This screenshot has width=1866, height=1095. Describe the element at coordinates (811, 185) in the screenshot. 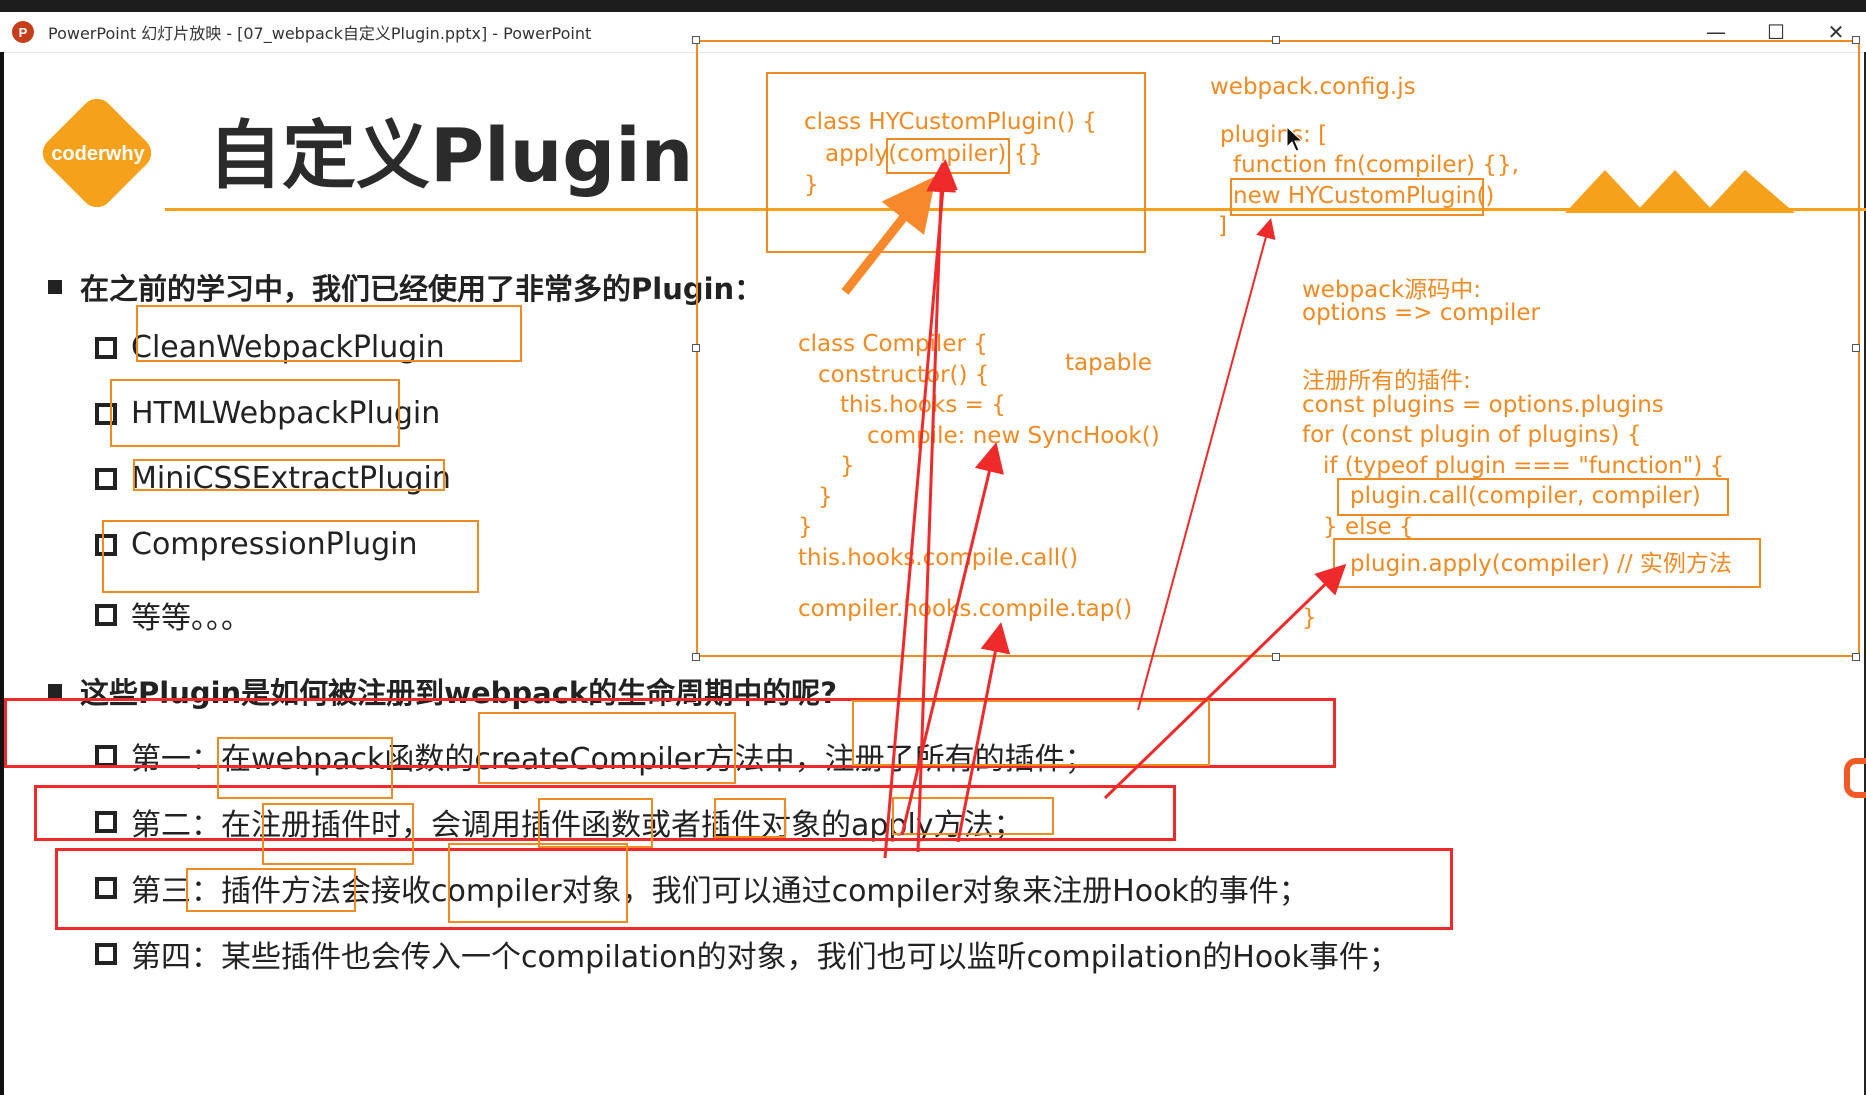

I see `plugin-class-line: }` at that location.